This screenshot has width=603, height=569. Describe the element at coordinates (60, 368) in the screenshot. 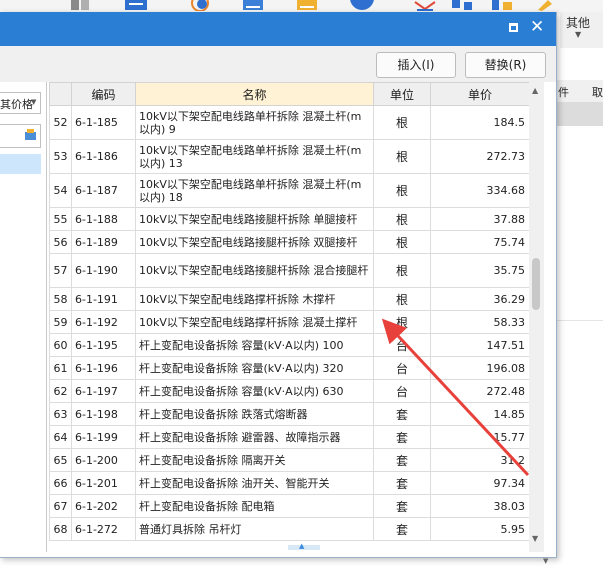

I see `row-index-cell: 61` at that location.